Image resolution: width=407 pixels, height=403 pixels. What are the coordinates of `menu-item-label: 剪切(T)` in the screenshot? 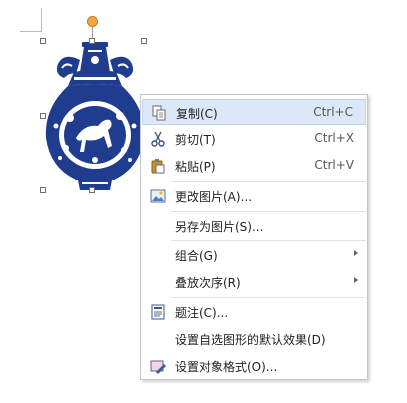 It's located at (195, 140).